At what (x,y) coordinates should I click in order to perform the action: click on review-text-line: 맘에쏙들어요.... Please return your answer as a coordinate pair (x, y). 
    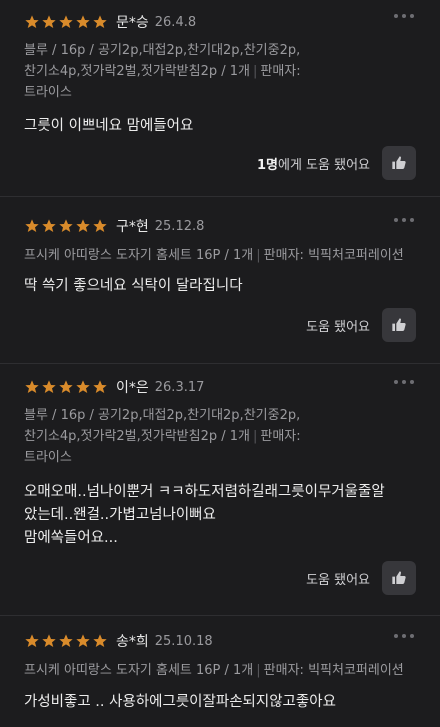
    Looking at the image, I should click on (71, 538).